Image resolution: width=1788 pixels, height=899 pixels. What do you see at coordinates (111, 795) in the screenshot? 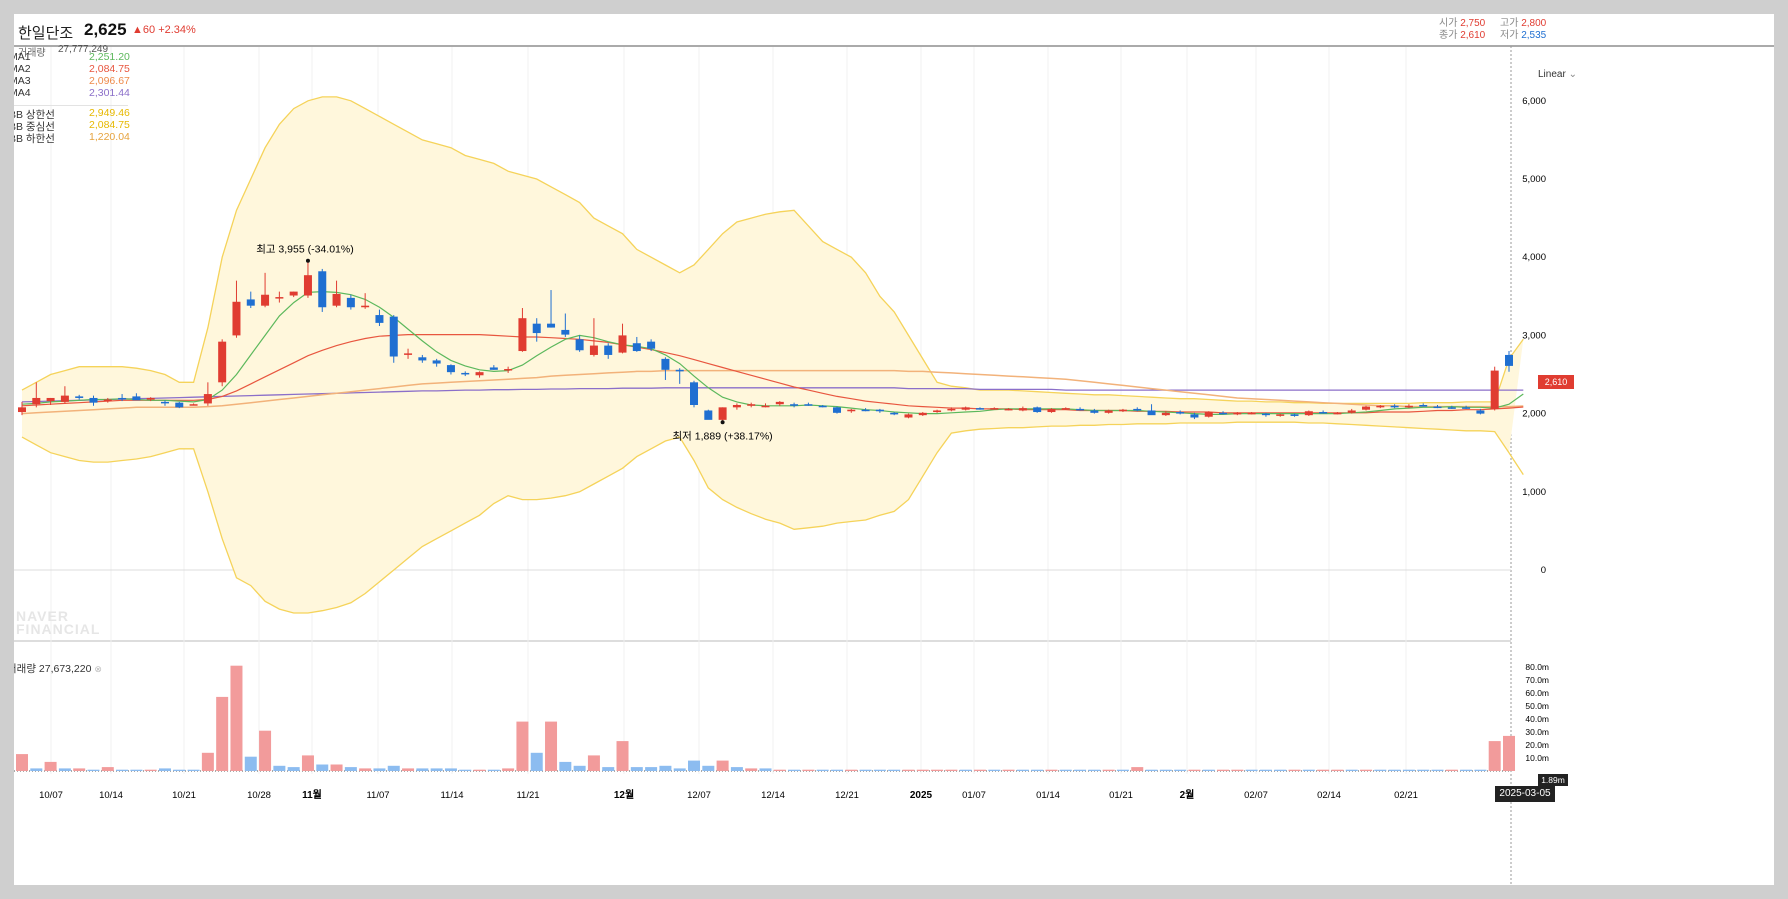
I see `x-axis-label: 10/14` at bounding box center [111, 795].